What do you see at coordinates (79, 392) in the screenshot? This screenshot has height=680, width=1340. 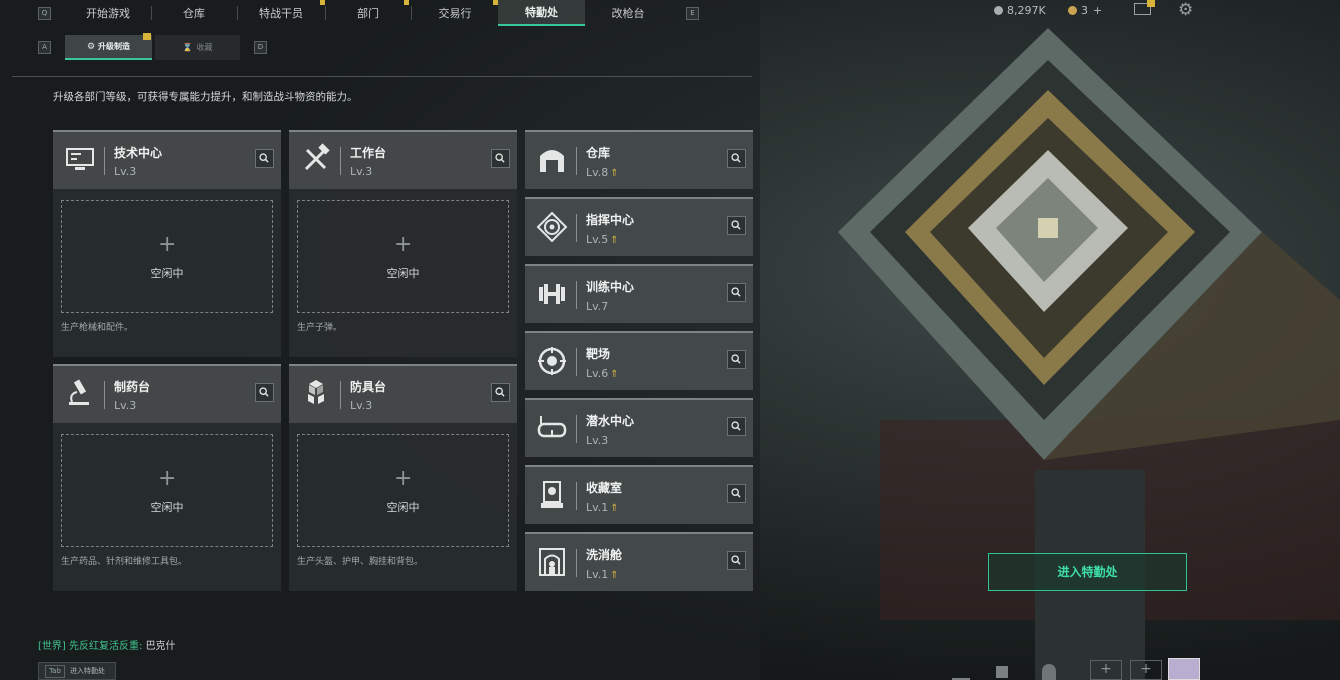 I see `microscope-icon` at bounding box center [79, 392].